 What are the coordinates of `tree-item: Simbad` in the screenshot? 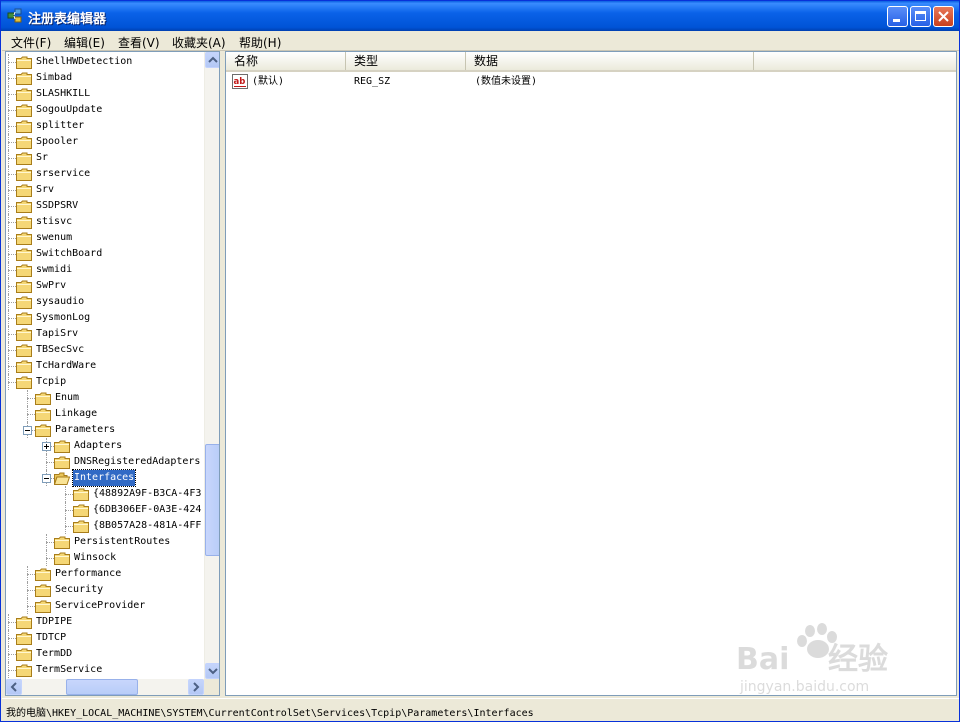 It's located at (105, 78).